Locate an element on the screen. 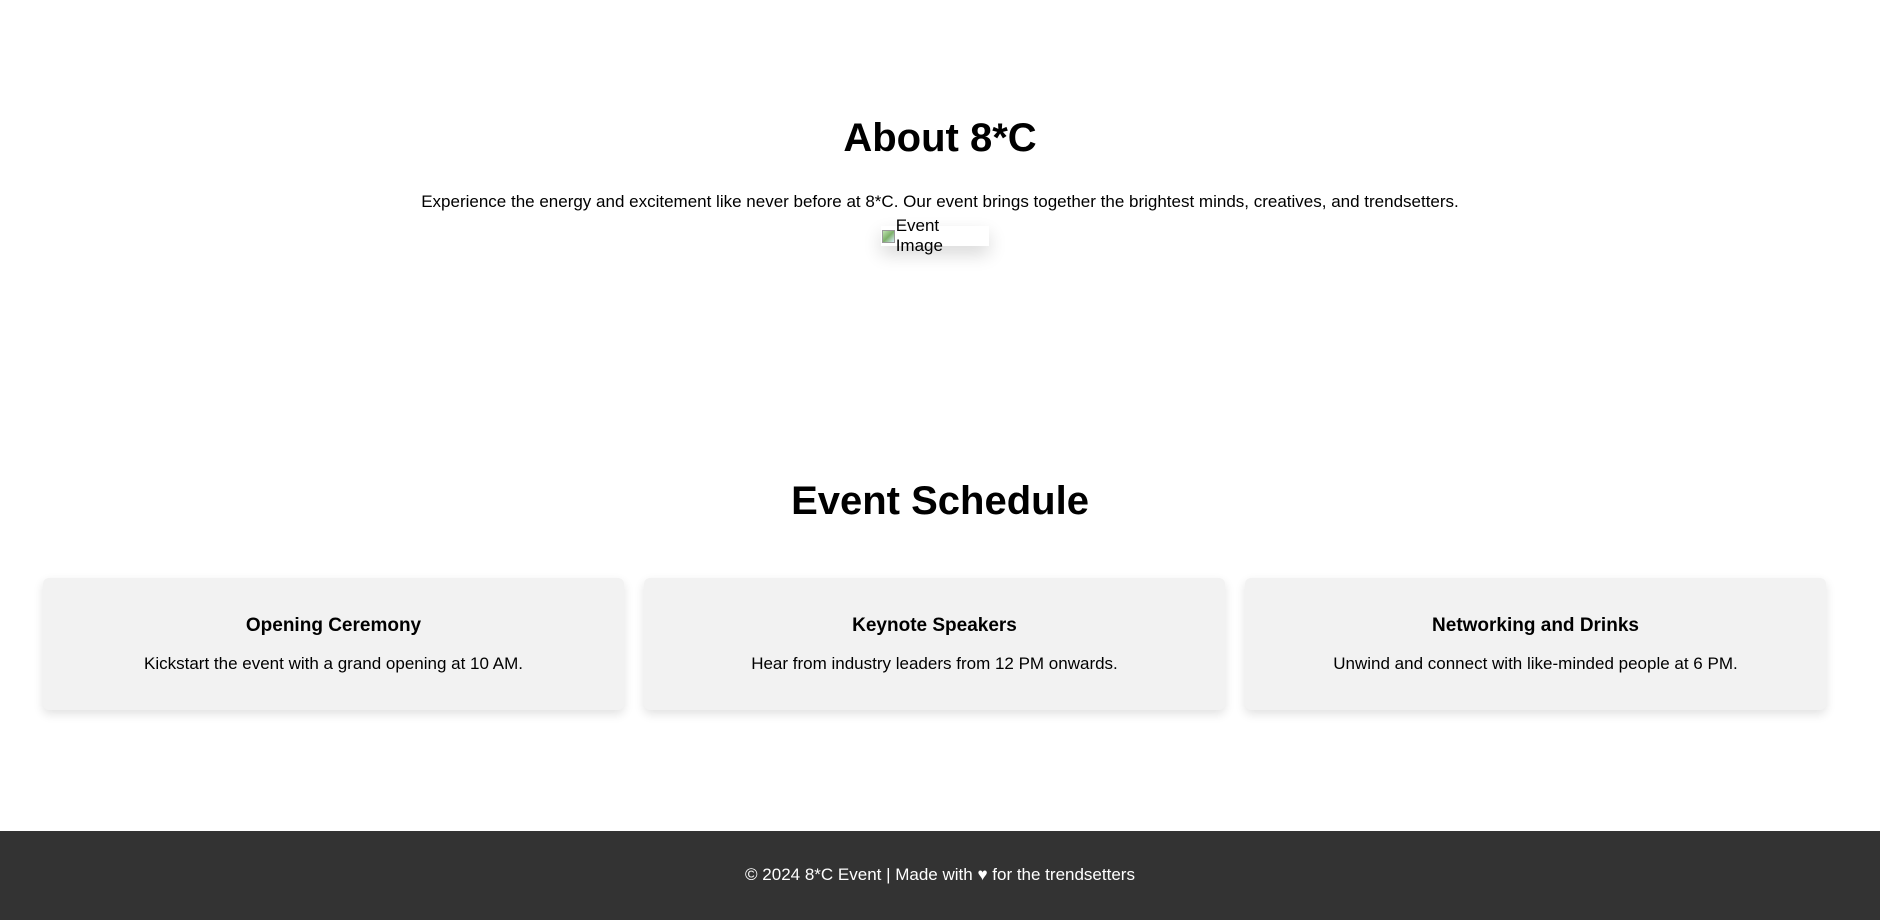 The image size is (1880, 920). schedule-card-title: Keynote Speakers is located at coordinates (934, 625).